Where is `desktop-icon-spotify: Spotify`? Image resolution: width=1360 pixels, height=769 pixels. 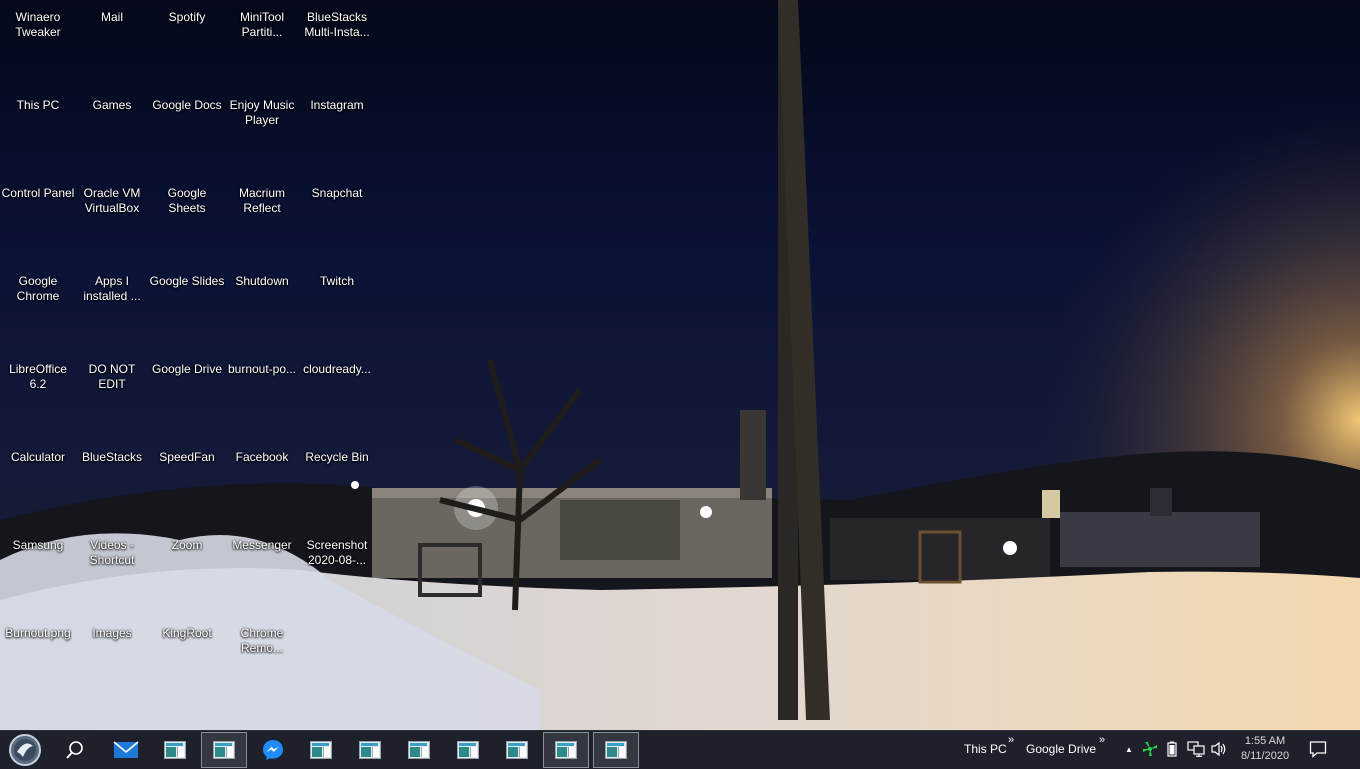
desktop-icon-spotify: Spotify is located at coordinates (187, 44).